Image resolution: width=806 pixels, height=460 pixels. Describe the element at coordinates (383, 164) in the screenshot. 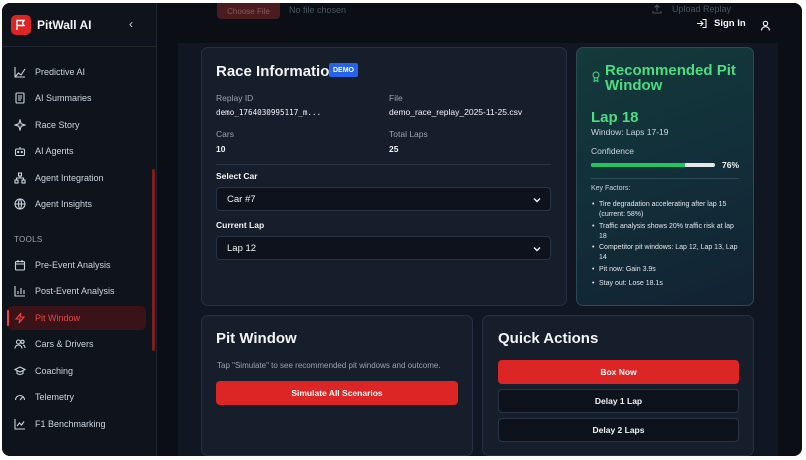

I see `race-info-divider` at that location.